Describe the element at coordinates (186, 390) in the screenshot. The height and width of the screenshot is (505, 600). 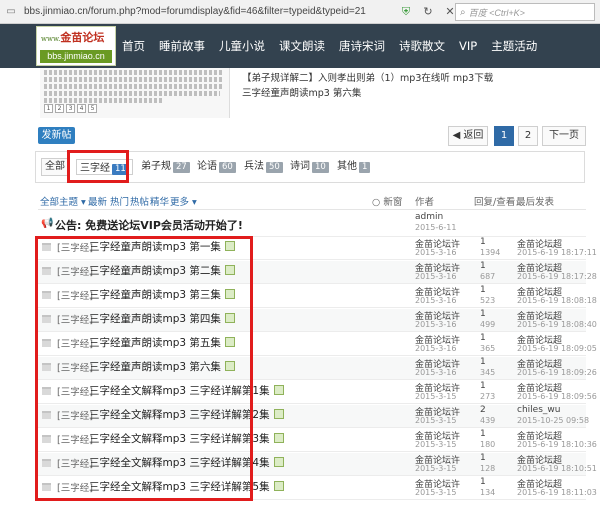
I see `thread-title-link: 三字经全文解释mp3 三字经详解第1集` at that location.